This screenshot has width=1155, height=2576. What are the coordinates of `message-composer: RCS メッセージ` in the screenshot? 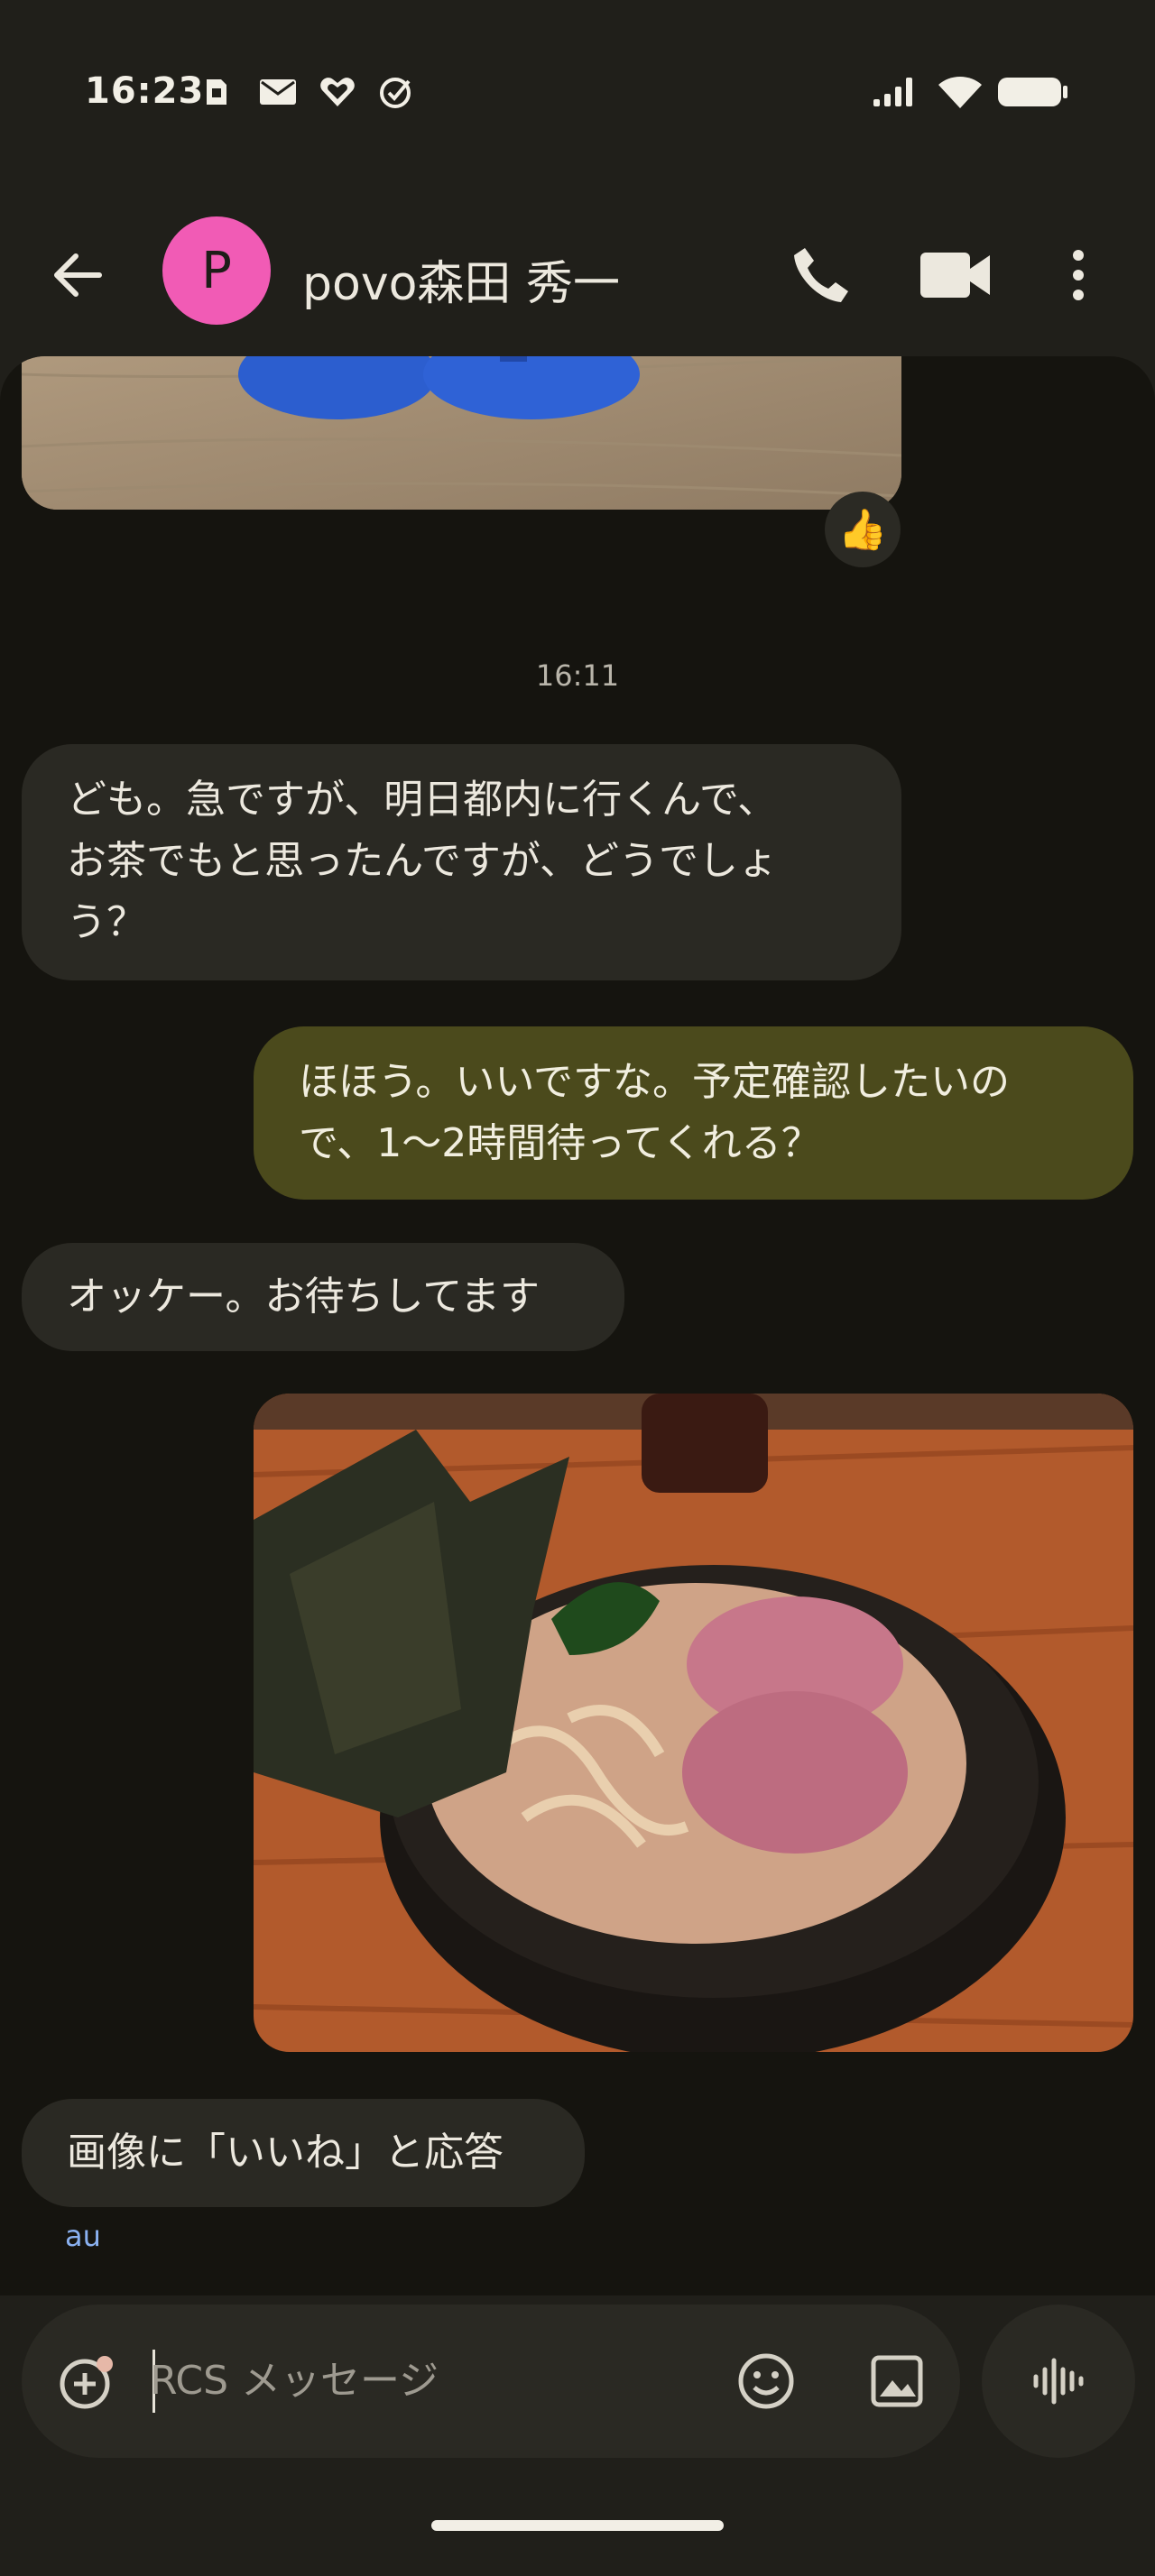 It's located at (491, 2381).